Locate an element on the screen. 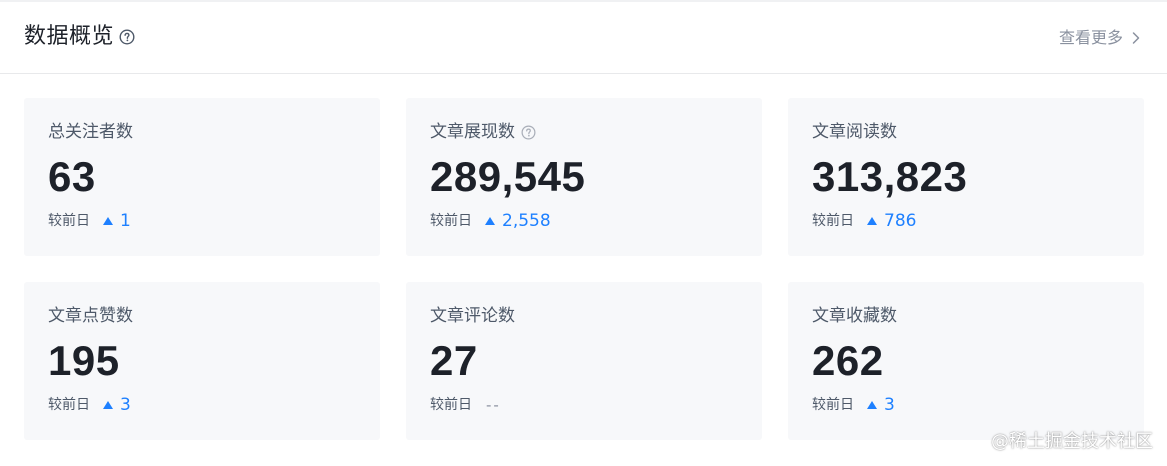 This screenshot has height=466, width=1167. see-more-label: 查看更多 is located at coordinates (1090, 37).